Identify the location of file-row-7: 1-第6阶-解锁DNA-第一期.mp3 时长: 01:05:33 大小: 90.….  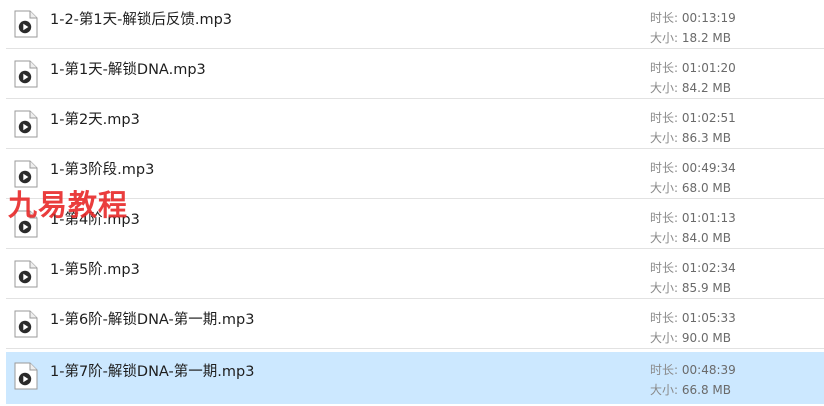
(415, 324).